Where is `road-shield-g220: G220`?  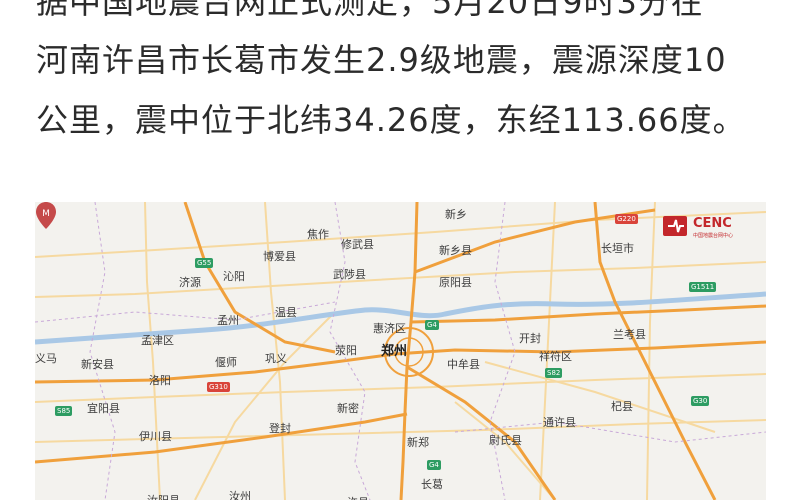
road-shield-g220: G220 is located at coordinates (626, 219).